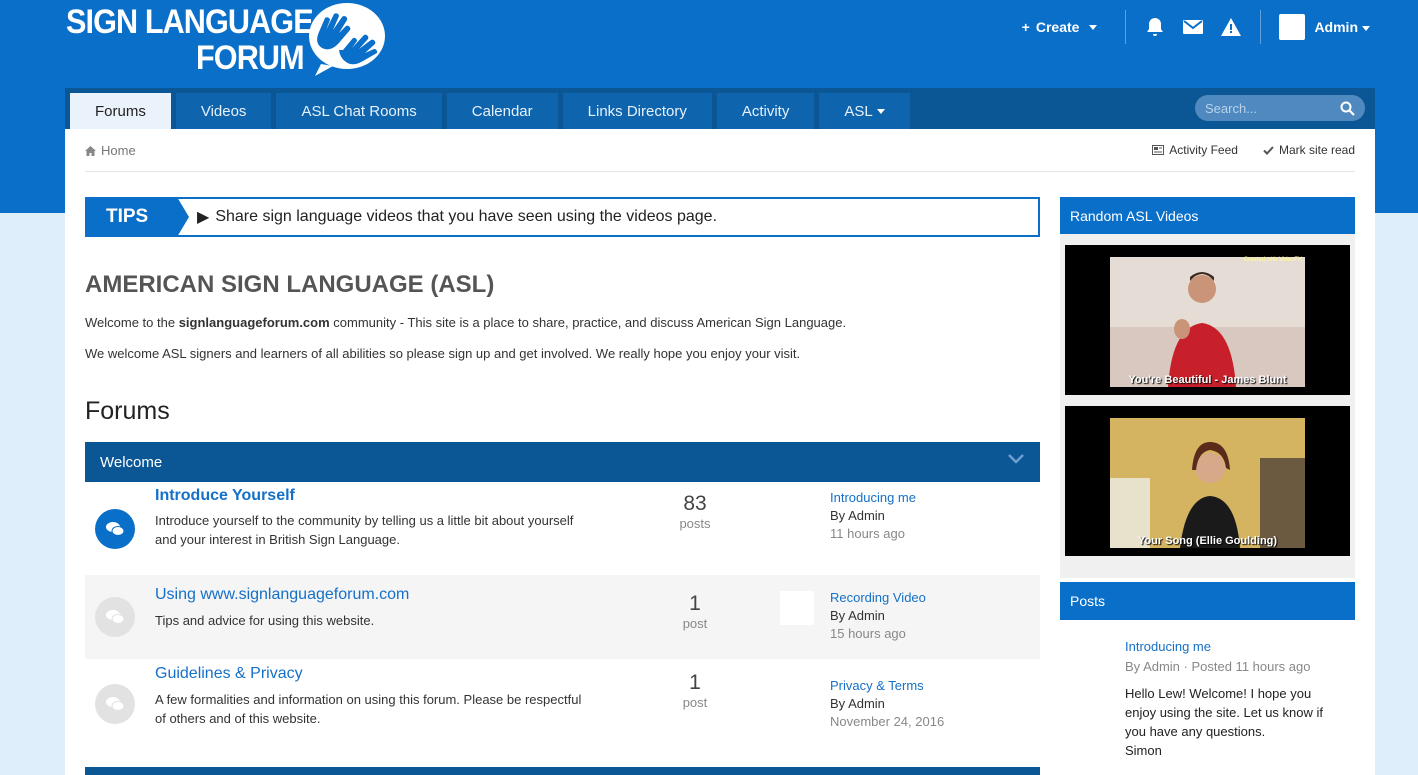 Image resolution: width=1418 pixels, height=775 pixels. I want to click on forums-heading: Forums, so click(127, 411).